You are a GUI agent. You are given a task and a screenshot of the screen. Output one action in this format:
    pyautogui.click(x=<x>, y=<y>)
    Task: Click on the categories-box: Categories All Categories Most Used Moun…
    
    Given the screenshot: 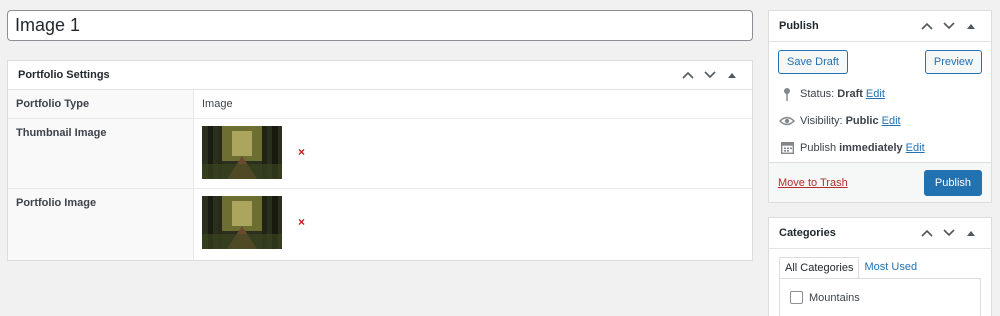 What is the action you would take?
    pyautogui.click(x=880, y=266)
    